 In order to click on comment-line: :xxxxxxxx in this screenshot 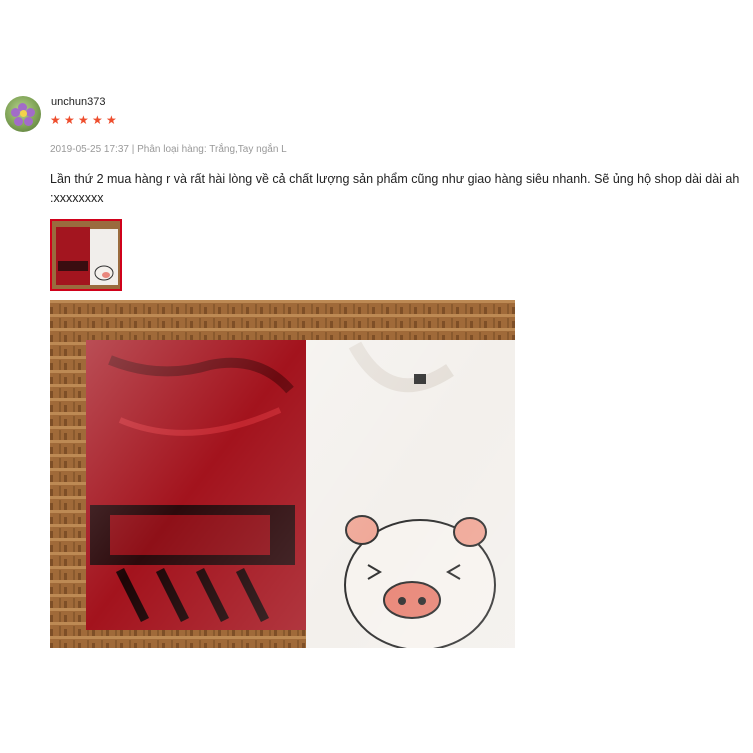, I will do `click(77, 198)`.